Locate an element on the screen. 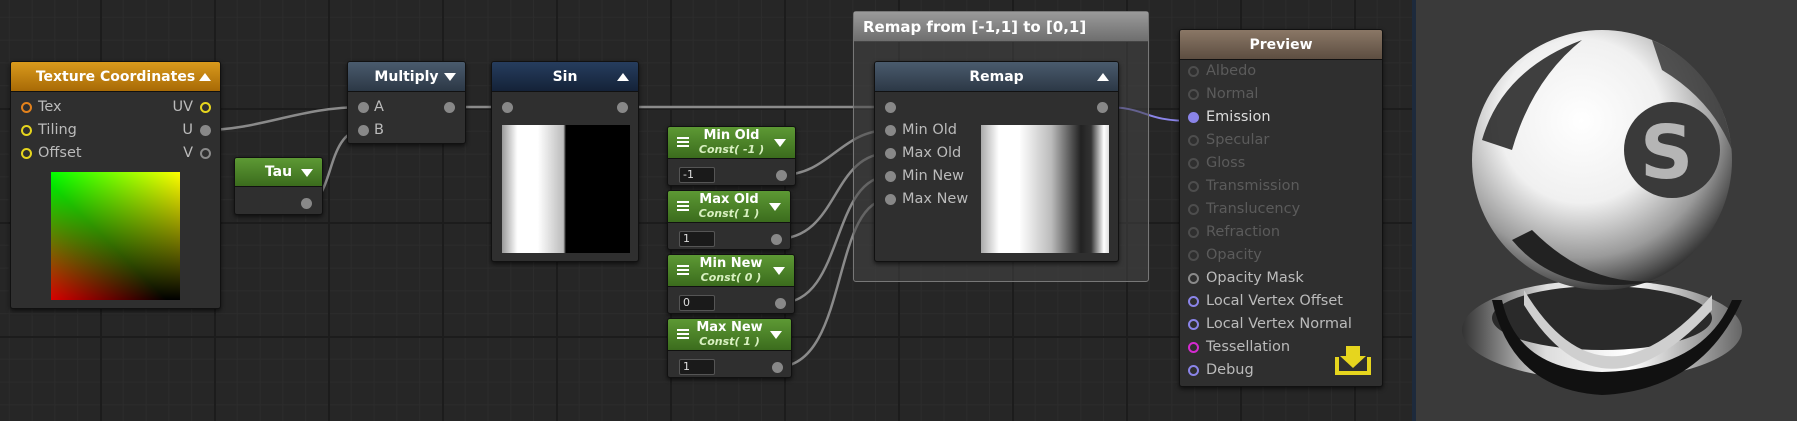 This screenshot has width=1797, height=421. albedo-input-port is located at coordinates (1193, 71).